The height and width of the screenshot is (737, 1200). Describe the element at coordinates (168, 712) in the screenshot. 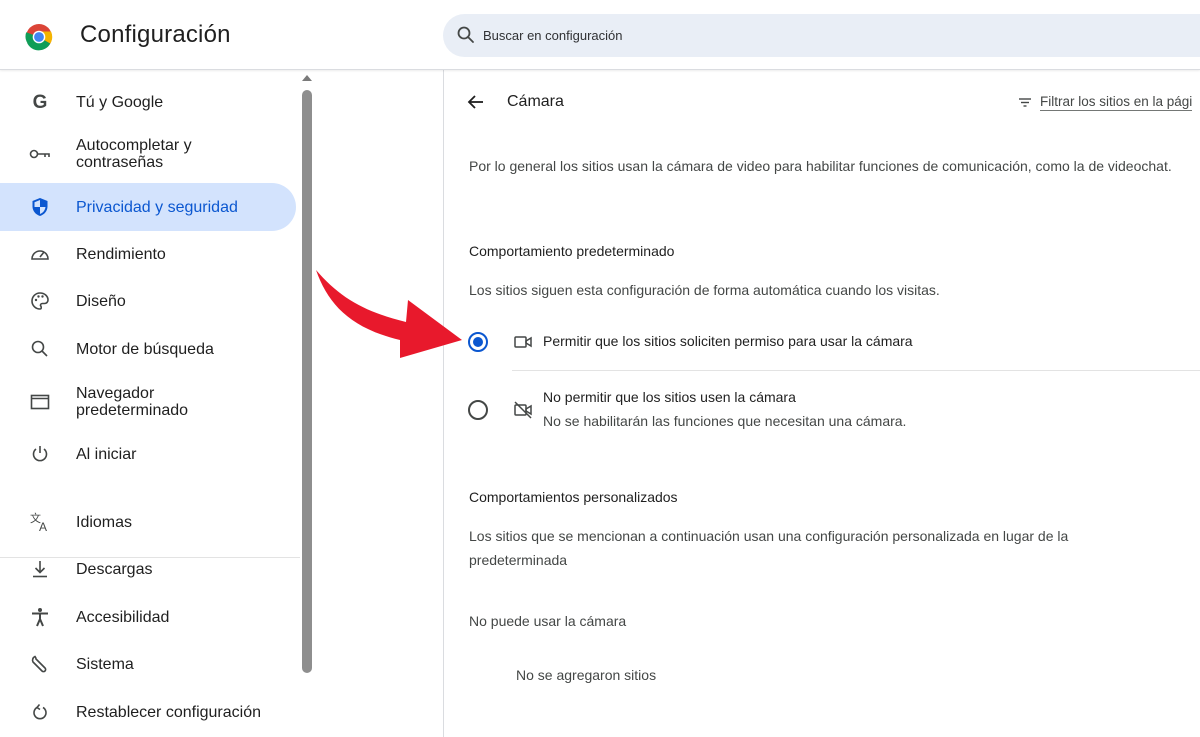

I see `sidebar-item-label: Restablecer configuración` at that location.